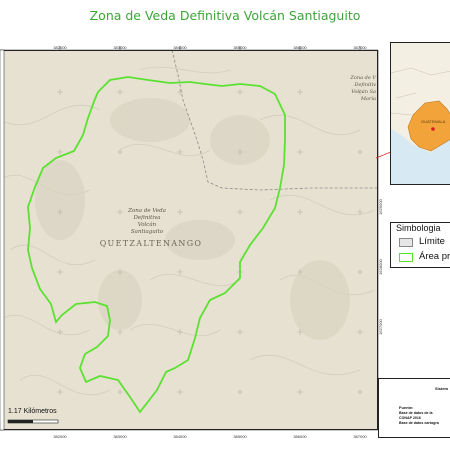 Image resolution: width=450 pixels, height=450 pixels. What do you see at coordinates (147, 218) in the screenshot?
I see `zone-label-line: Definitiva` at bounding box center [147, 218].